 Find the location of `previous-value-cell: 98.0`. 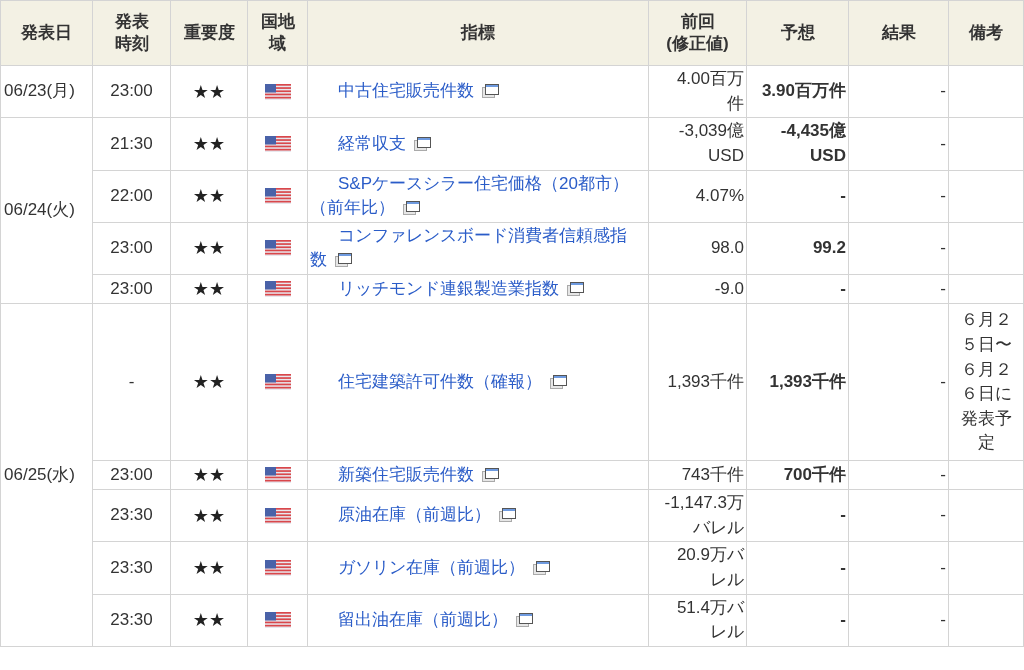

previous-value-cell: 98.0 is located at coordinates (697, 248).